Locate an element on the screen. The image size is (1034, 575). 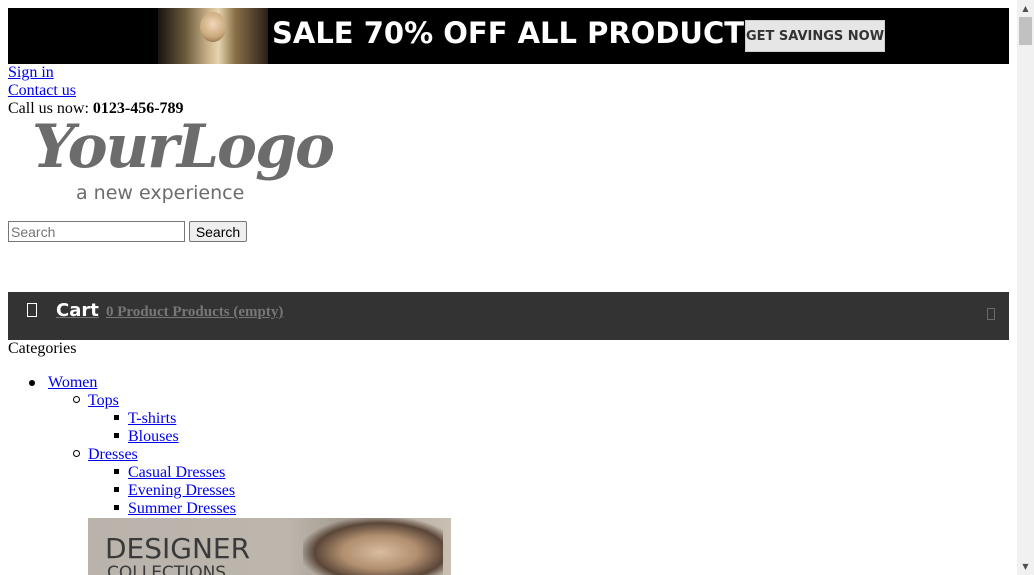
promo-subtitle: COLLECTIONS is located at coordinates (167, 569).